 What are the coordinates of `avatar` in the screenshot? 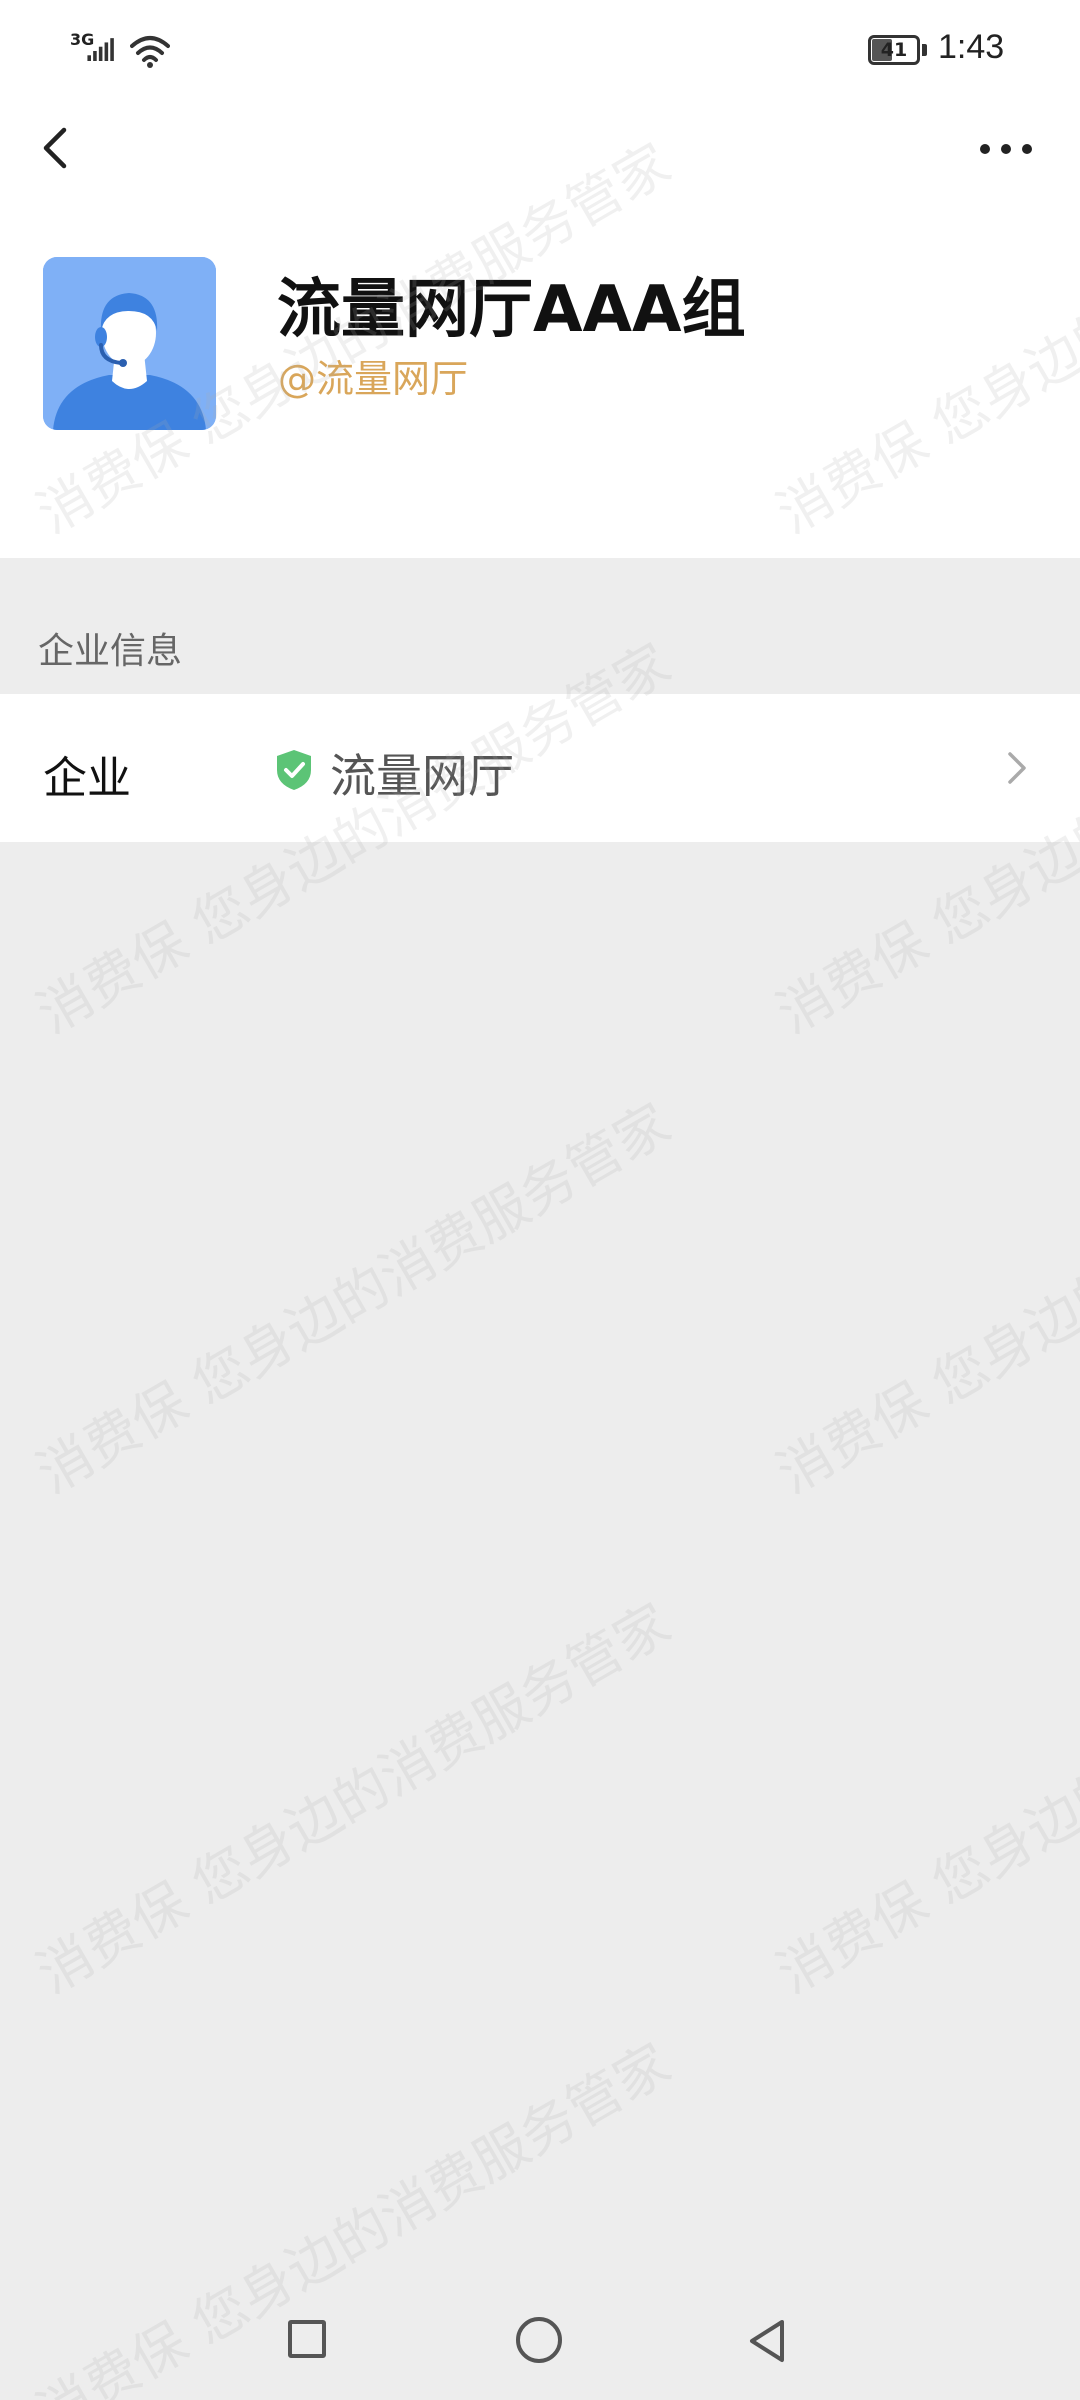 It's located at (129, 343).